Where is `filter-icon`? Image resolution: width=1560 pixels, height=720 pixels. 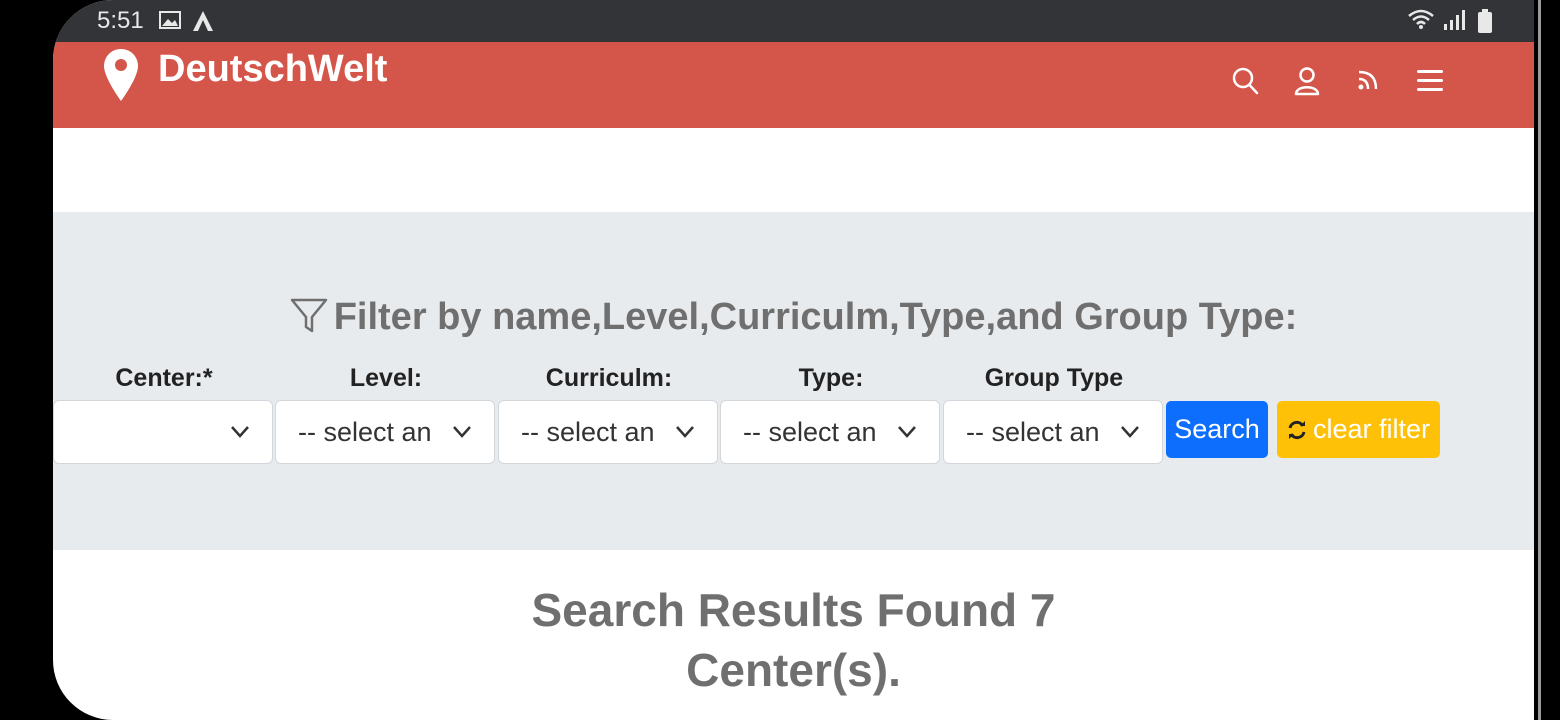
filter-icon is located at coordinates (308, 315).